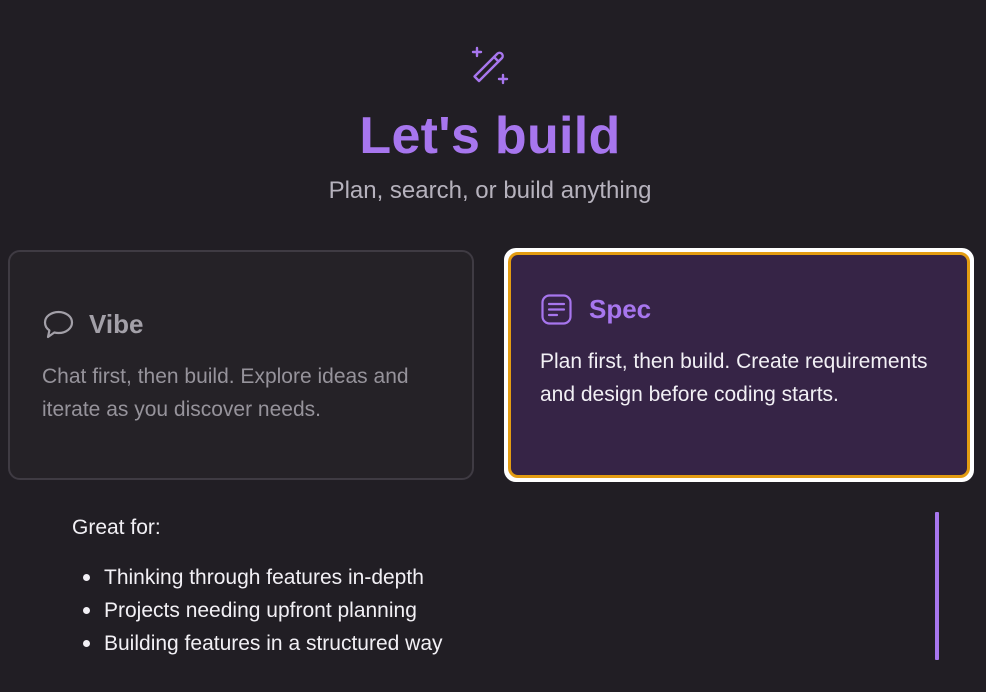 The width and height of the screenshot is (986, 692). What do you see at coordinates (116, 527) in the screenshot?
I see `great-for-heading: Great for:` at bounding box center [116, 527].